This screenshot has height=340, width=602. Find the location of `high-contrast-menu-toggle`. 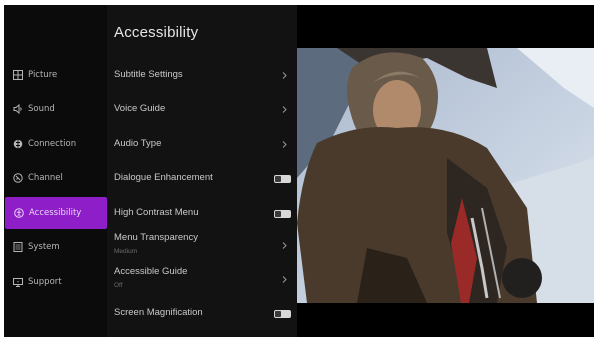

high-contrast-menu-toggle is located at coordinates (282, 214).